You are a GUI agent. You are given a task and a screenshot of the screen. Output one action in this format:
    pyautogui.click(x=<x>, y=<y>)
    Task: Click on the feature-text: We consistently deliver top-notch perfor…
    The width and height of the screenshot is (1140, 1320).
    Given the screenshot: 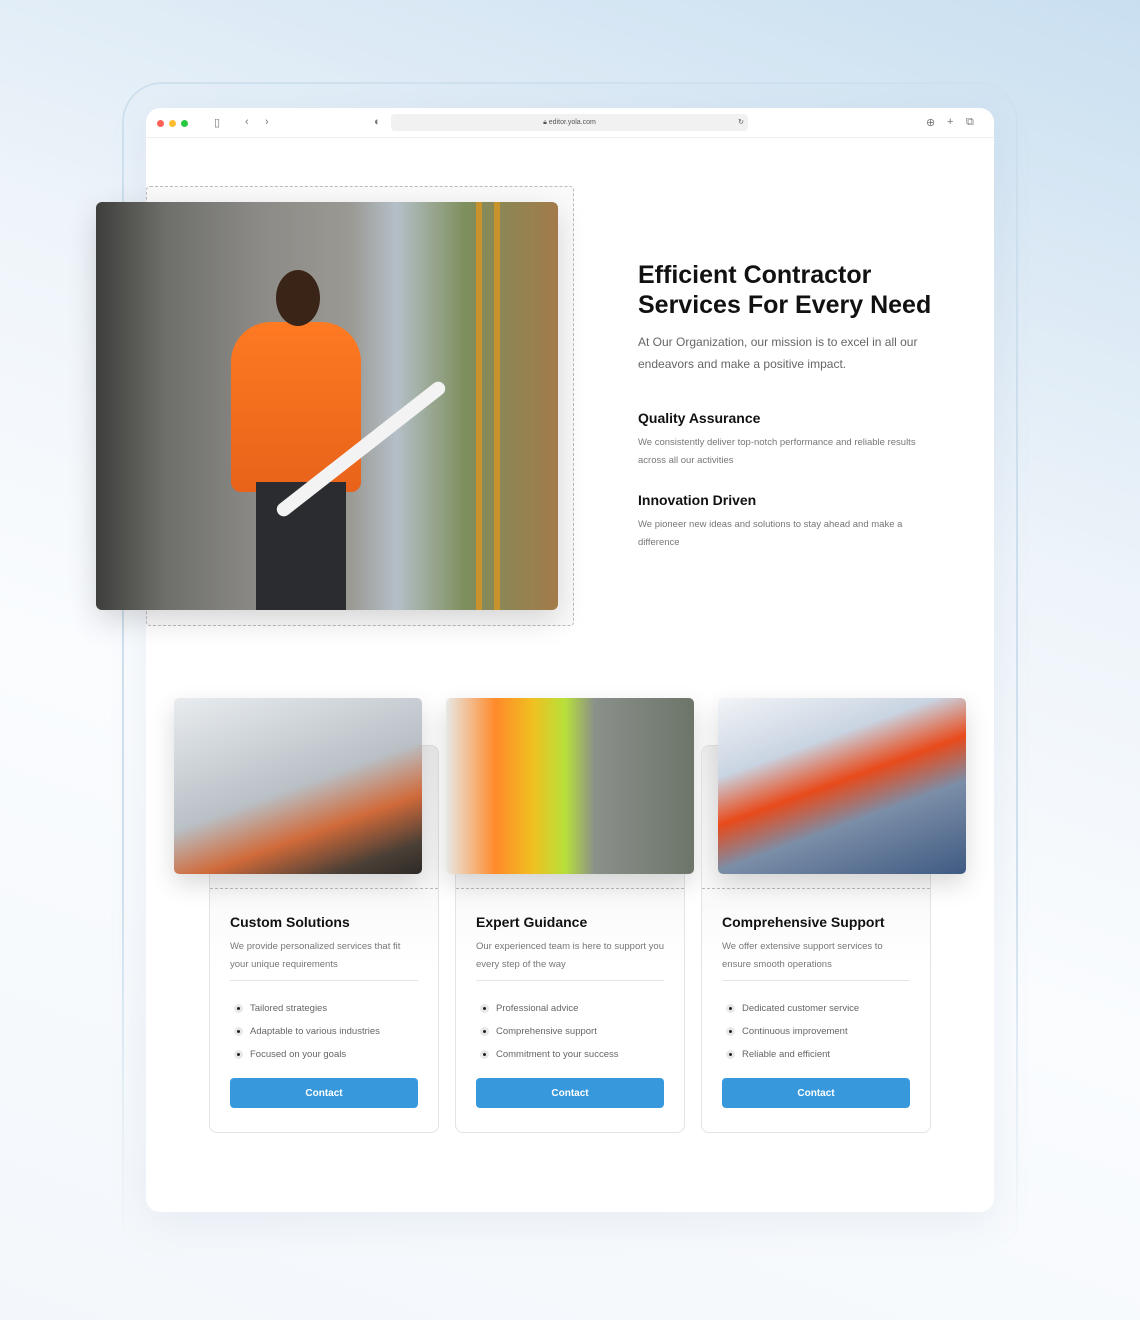 What is the action you would take?
    pyautogui.click(x=777, y=451)
    